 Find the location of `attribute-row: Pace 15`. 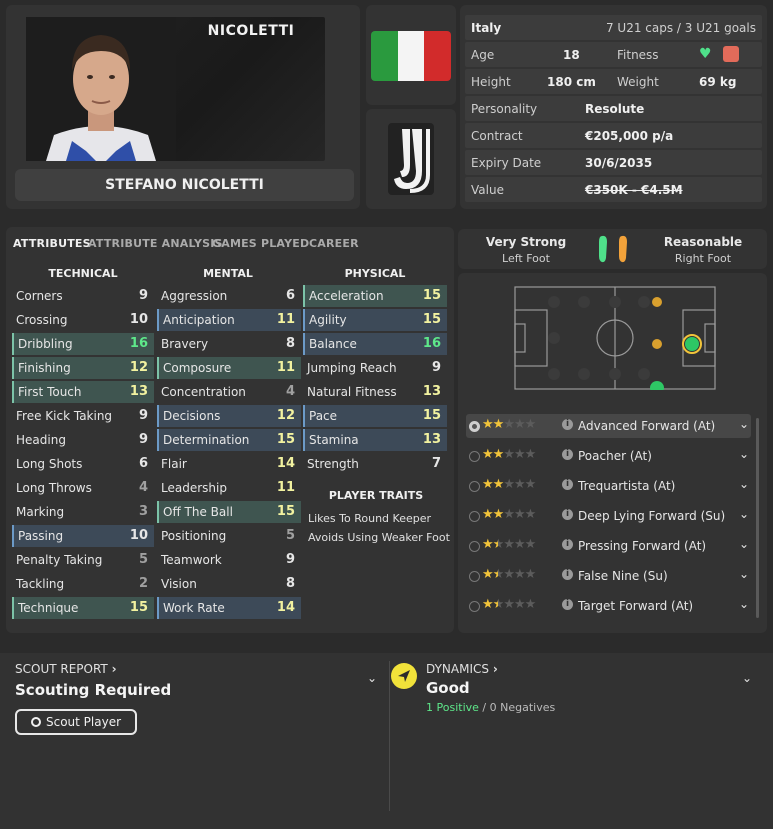

attribute-row: Pace 15 is located at coordinates (375, 416).